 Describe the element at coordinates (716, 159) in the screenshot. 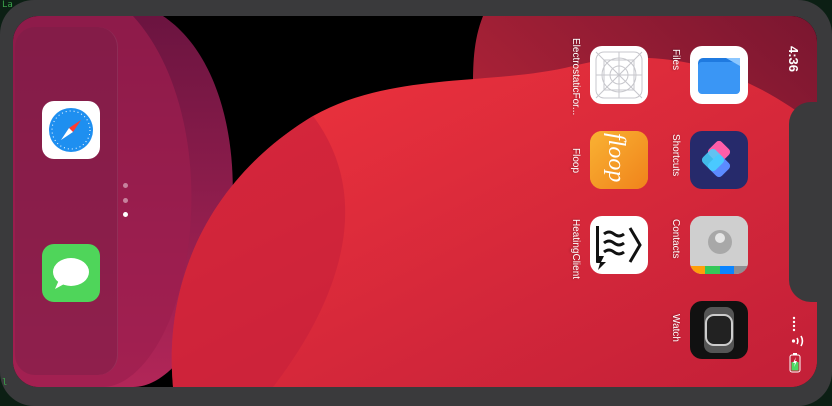

I see `shortcuts-icon` at that location.